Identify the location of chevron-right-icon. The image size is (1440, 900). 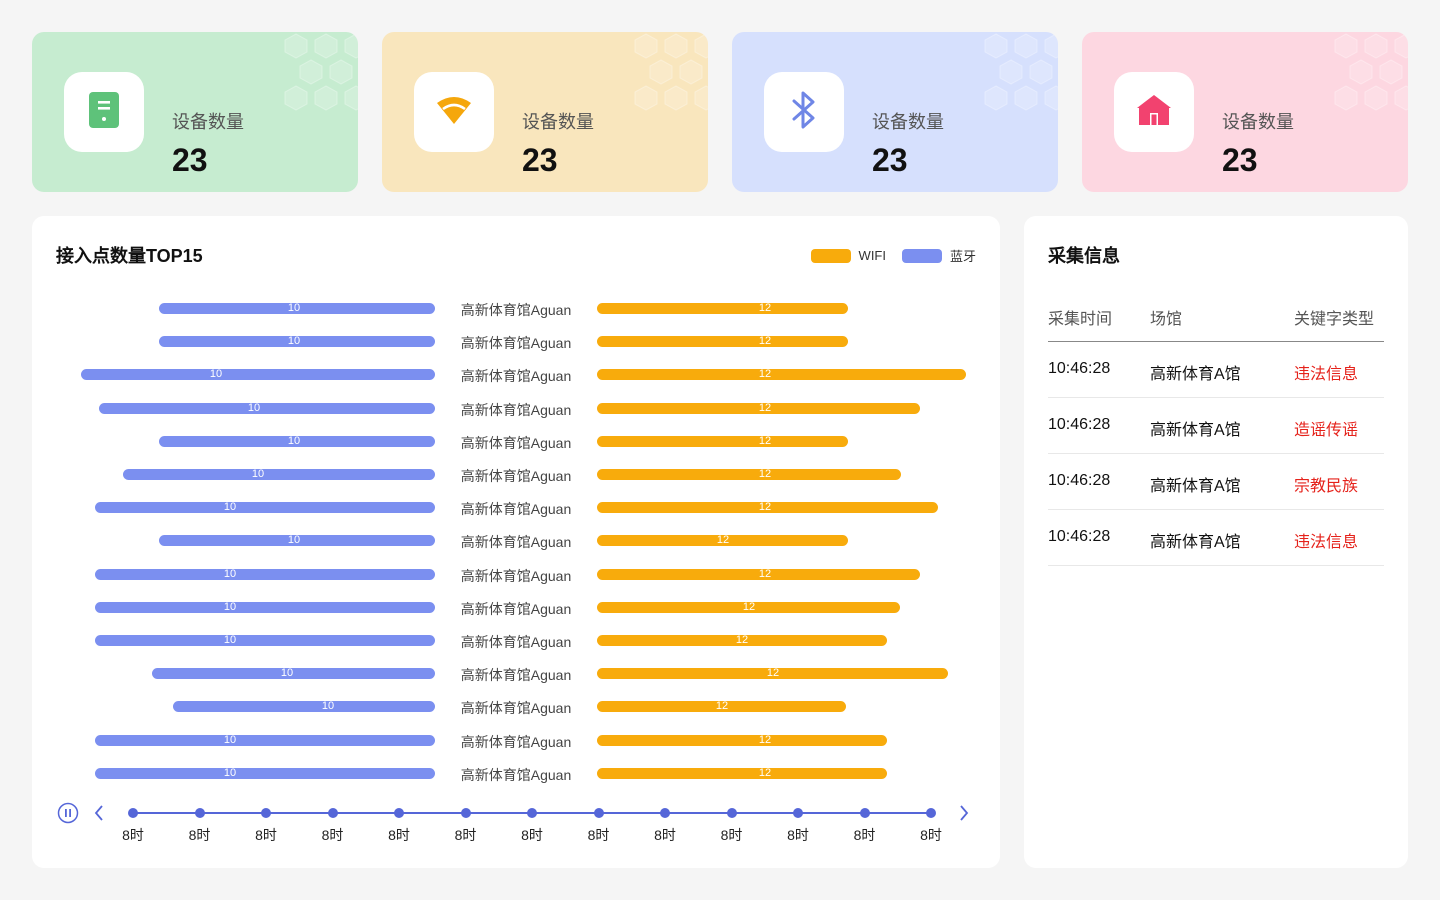
(964, 813).